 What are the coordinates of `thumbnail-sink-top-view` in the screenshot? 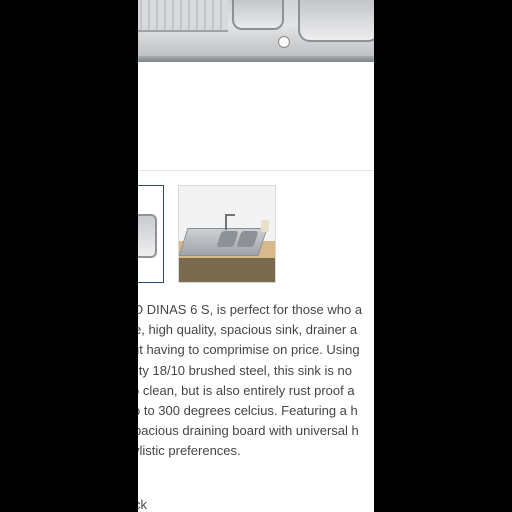 It's located at (151, 234).